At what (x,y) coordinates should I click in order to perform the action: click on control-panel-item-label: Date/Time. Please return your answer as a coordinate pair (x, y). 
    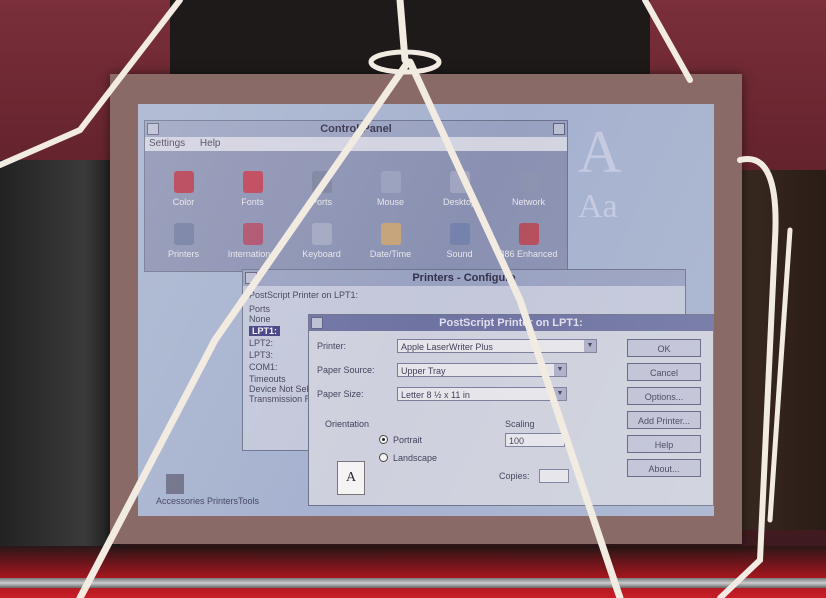
    Looking at the image, I should click on (390, 254).